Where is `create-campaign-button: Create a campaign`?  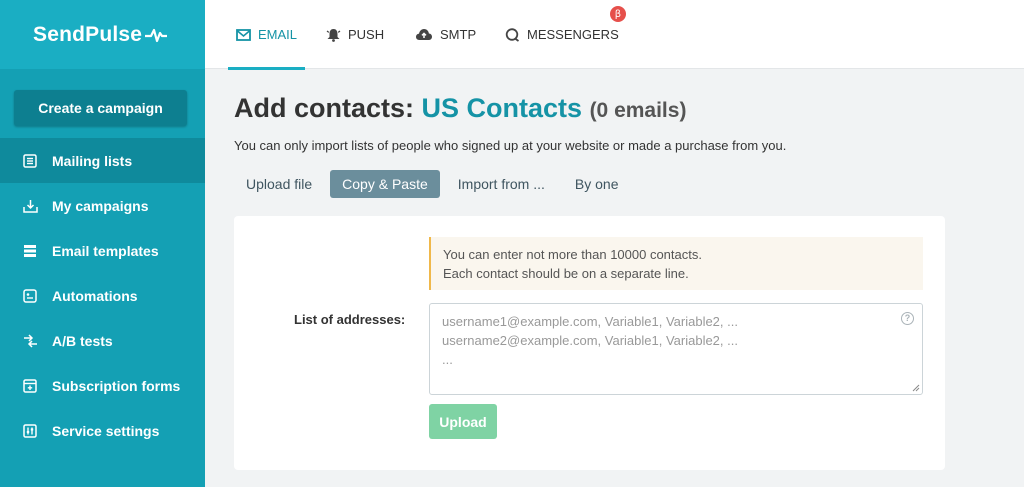 create-campaign-button: Create a campaign is located at coordinates (100, 108).